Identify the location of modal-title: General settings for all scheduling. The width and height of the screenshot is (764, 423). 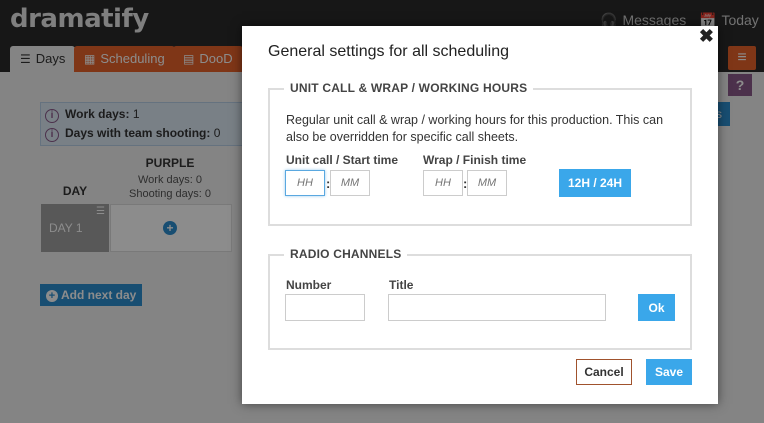
(389, 51).